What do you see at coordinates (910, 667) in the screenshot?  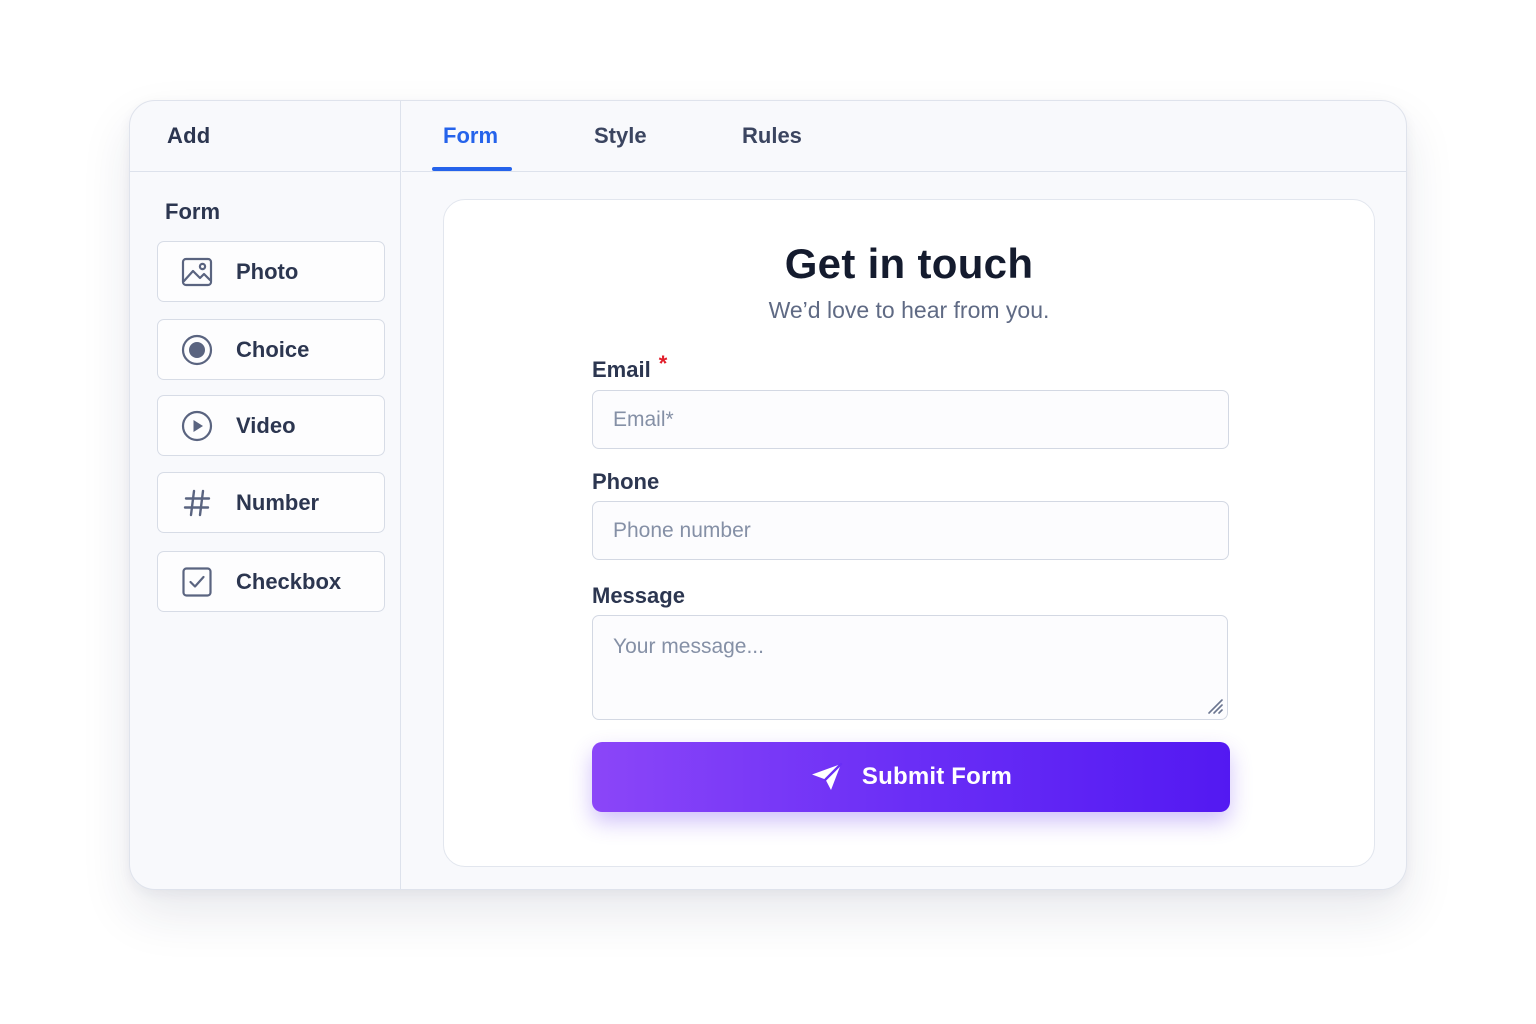 I see `message-textarea` at bounding box center [910, 667].